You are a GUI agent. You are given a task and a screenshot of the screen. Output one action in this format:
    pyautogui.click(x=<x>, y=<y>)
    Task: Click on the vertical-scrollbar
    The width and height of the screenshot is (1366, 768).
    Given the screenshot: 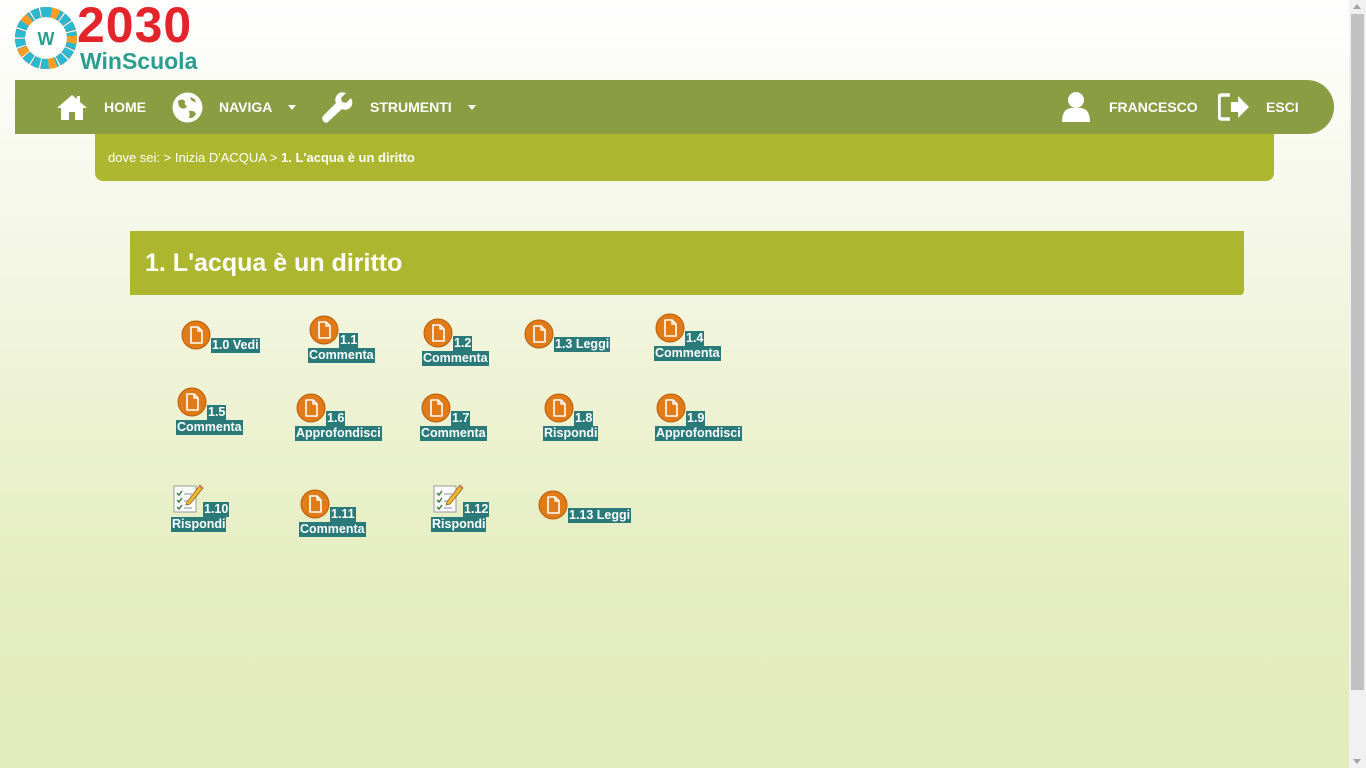 What is the action you would take?
    pyautogui.click(x=1357, y=384)
    